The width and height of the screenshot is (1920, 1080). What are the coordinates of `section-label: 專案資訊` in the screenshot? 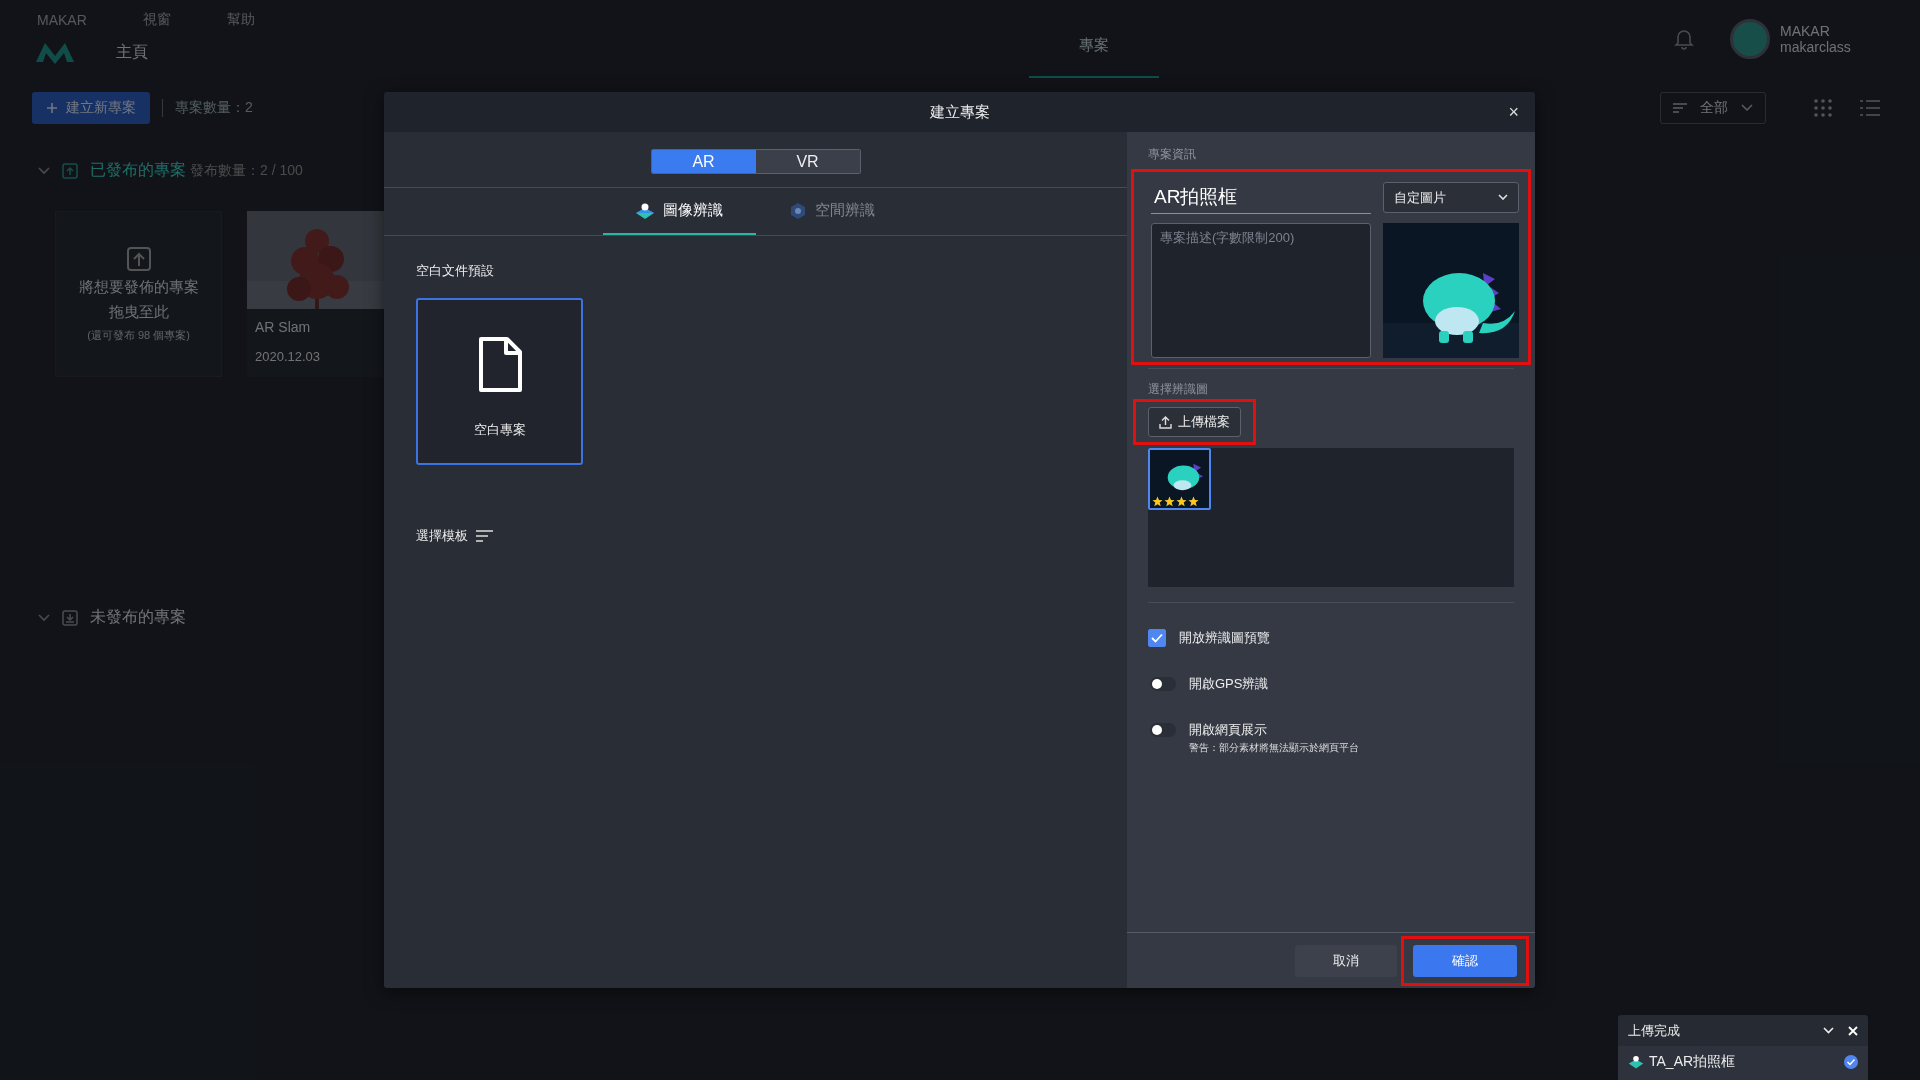 It's located at (1172, 154).